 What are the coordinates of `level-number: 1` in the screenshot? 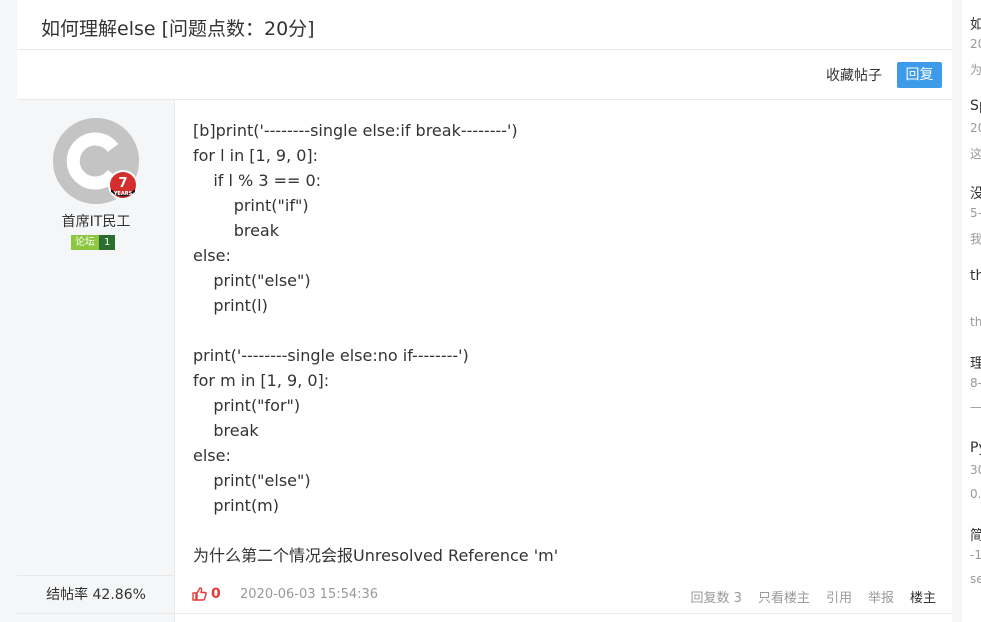 It's located at (107, 242).